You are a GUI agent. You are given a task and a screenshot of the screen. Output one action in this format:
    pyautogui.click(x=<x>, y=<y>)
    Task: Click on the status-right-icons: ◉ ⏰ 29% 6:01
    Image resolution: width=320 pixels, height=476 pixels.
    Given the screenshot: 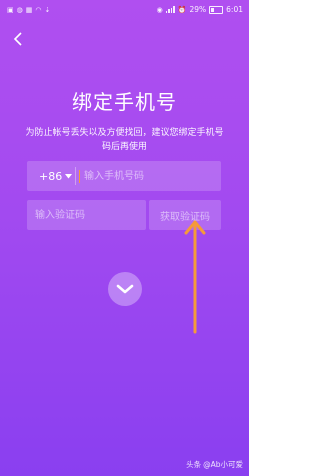 What is the action you would take?
    pyautogui.click(x=200, y=9)
    